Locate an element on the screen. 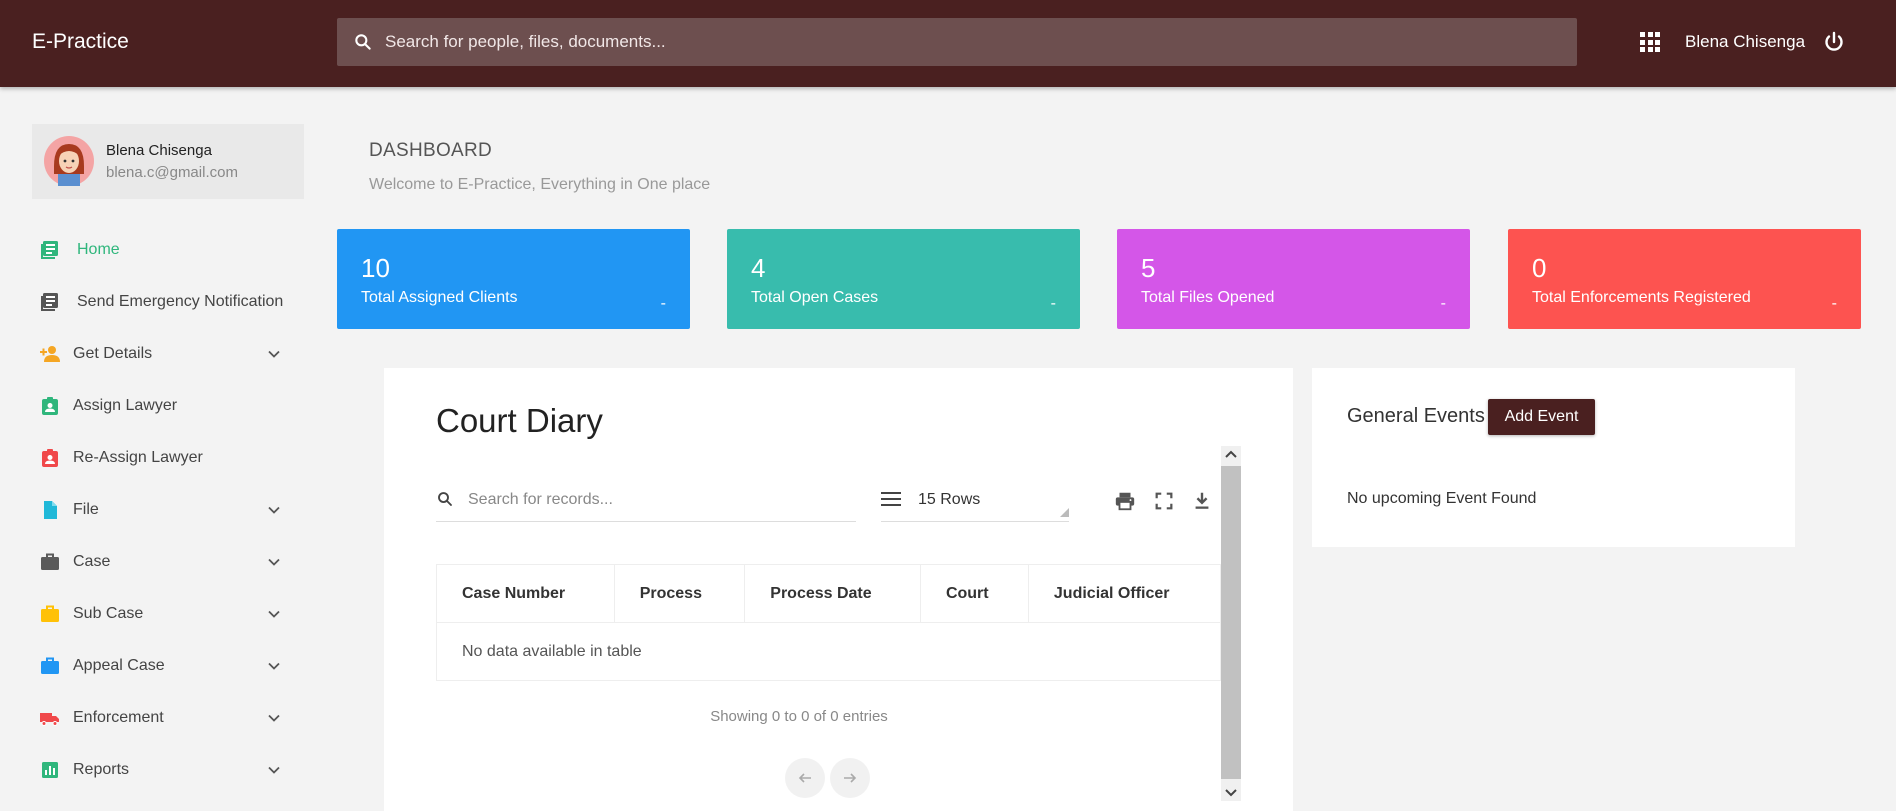 Image resolution: width=1896 pixels, height=811 pixels. sidebar-item-appeal-case: Appeal Case is located at coordinates (170, 666).